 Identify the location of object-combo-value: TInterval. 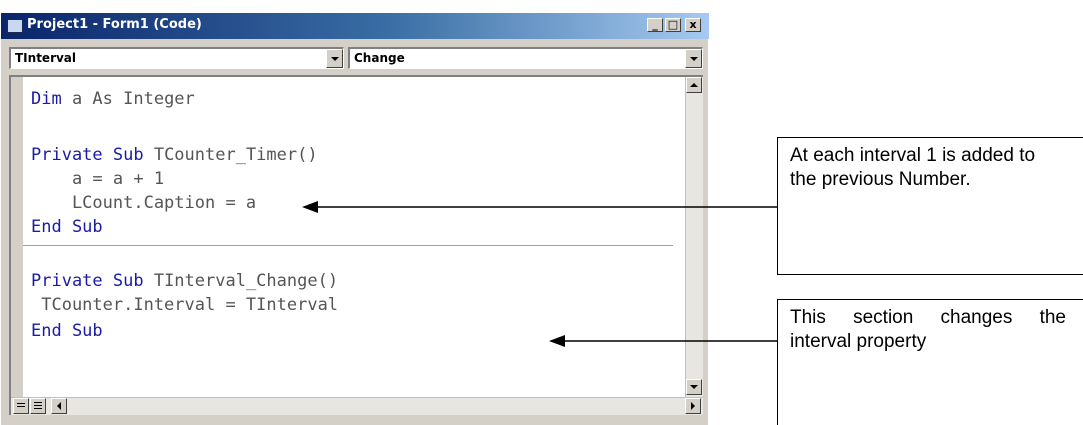
(46, 58).